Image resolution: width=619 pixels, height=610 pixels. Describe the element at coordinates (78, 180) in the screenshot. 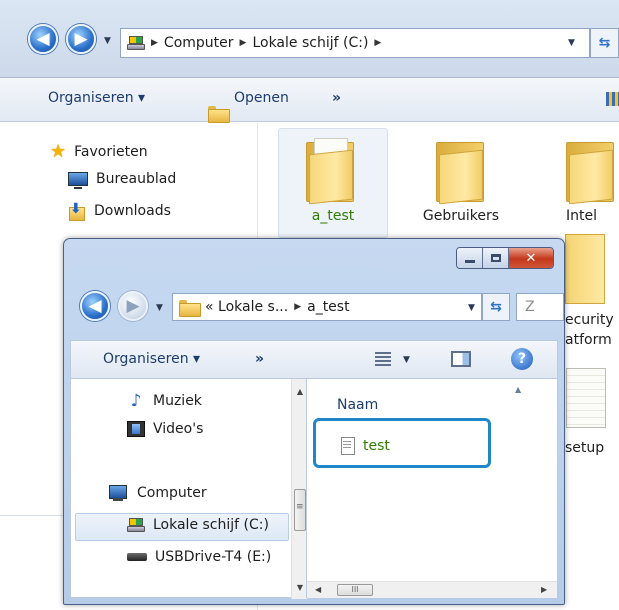

I see `desktop-icon` at that location.